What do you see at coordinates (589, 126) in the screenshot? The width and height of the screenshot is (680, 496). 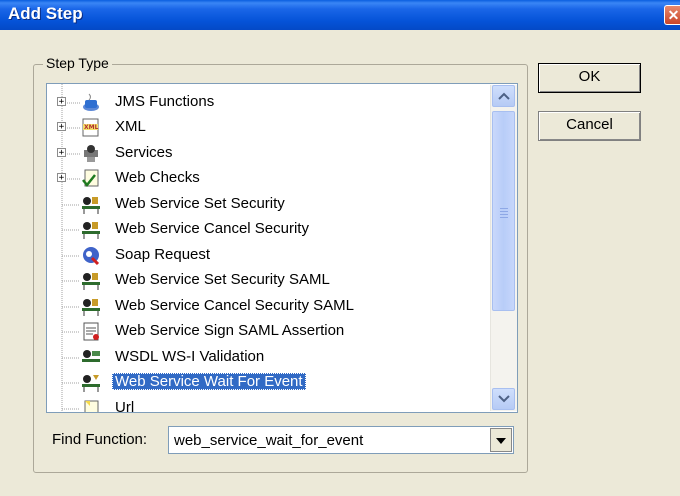 I see `cancel-button: Cancel` at bounding box center [589, 126].